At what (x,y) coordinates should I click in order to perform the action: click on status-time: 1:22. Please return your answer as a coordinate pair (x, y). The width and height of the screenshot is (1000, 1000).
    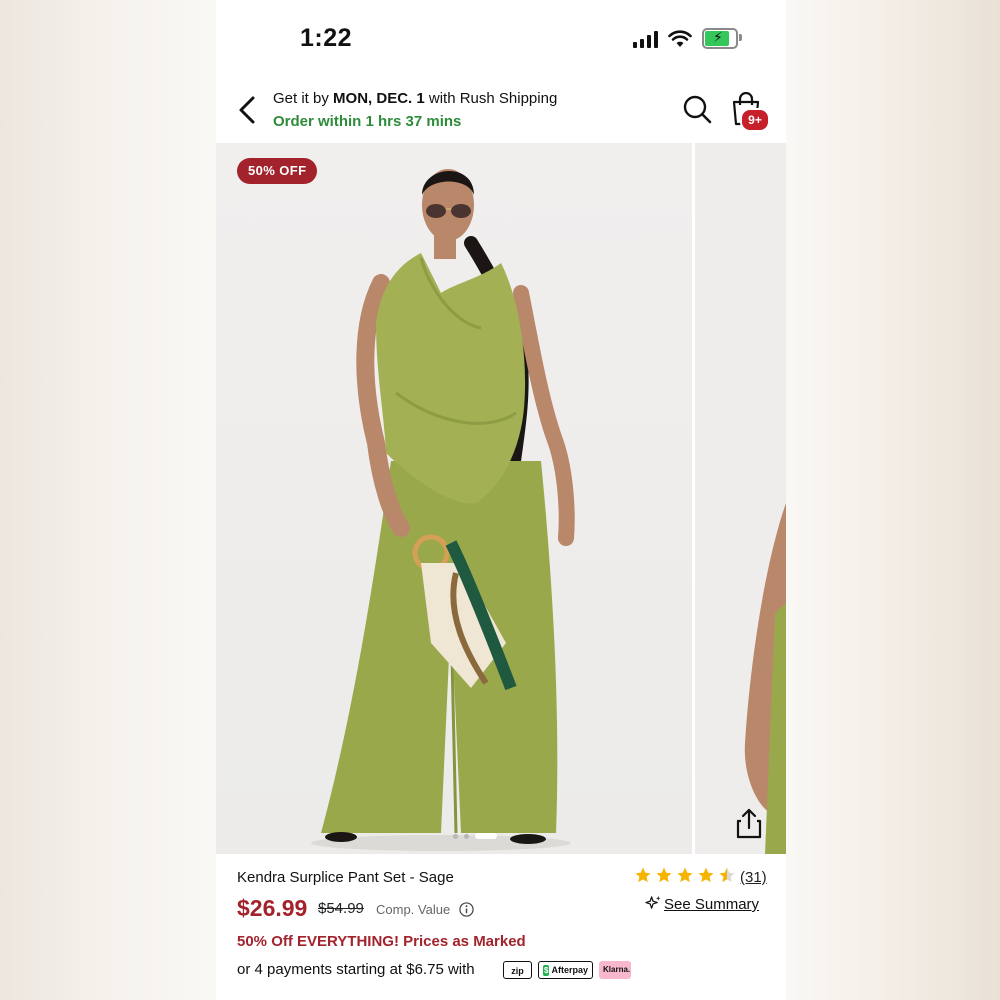
    Looking at the image, I should click on (326, 38).